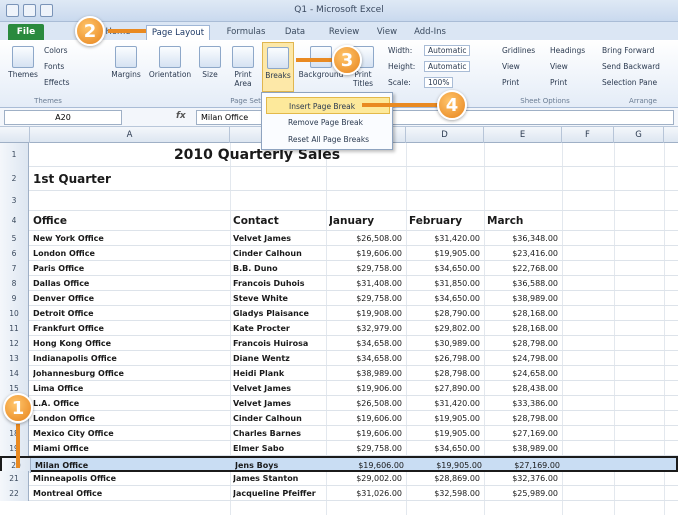 This screenshot has width=678, height=515. I want to click on selection-pane-button: Selection Pane, so click(629, 82).